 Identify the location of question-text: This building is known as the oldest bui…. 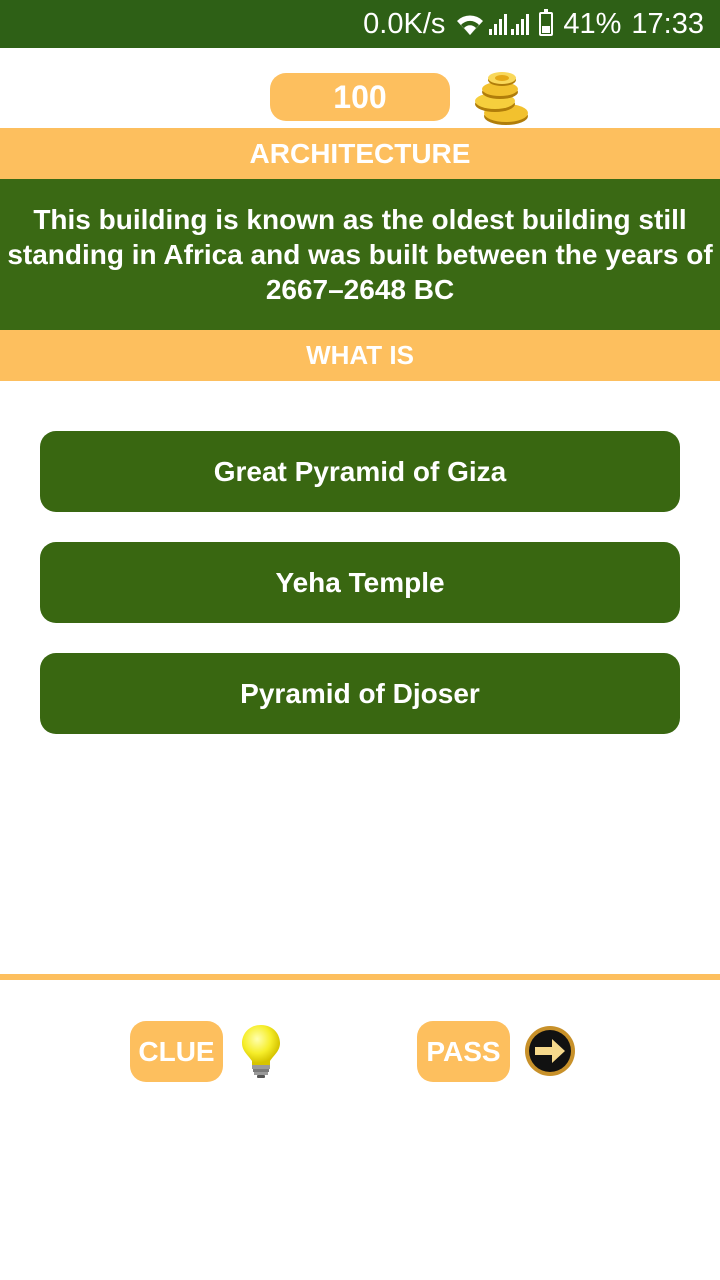
(360, 254).